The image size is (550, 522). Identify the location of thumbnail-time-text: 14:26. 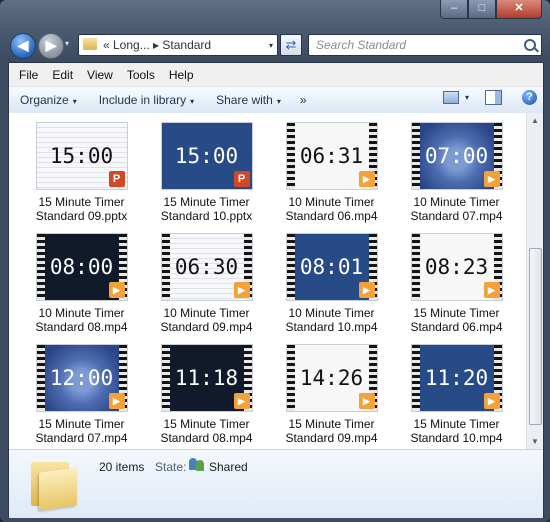
(331, 378).